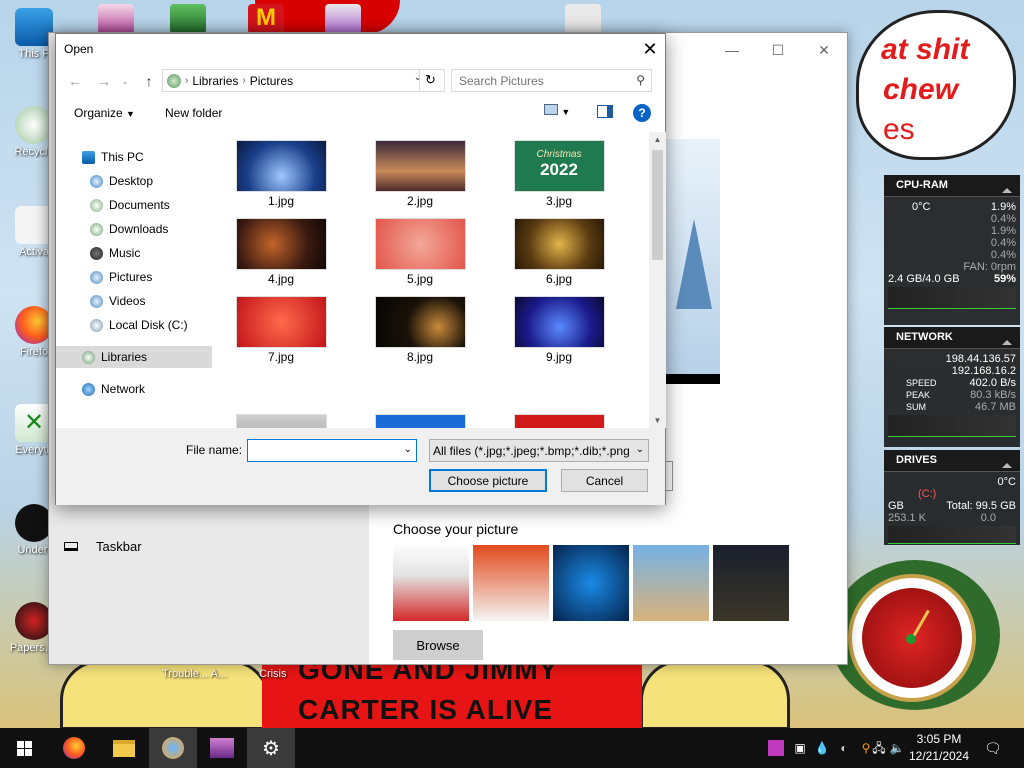 The image size is (1024, 768). Describe the element at coordinates (129, 229) in the screenshot. I see `nav-item-downloads: Downloads` at that location.